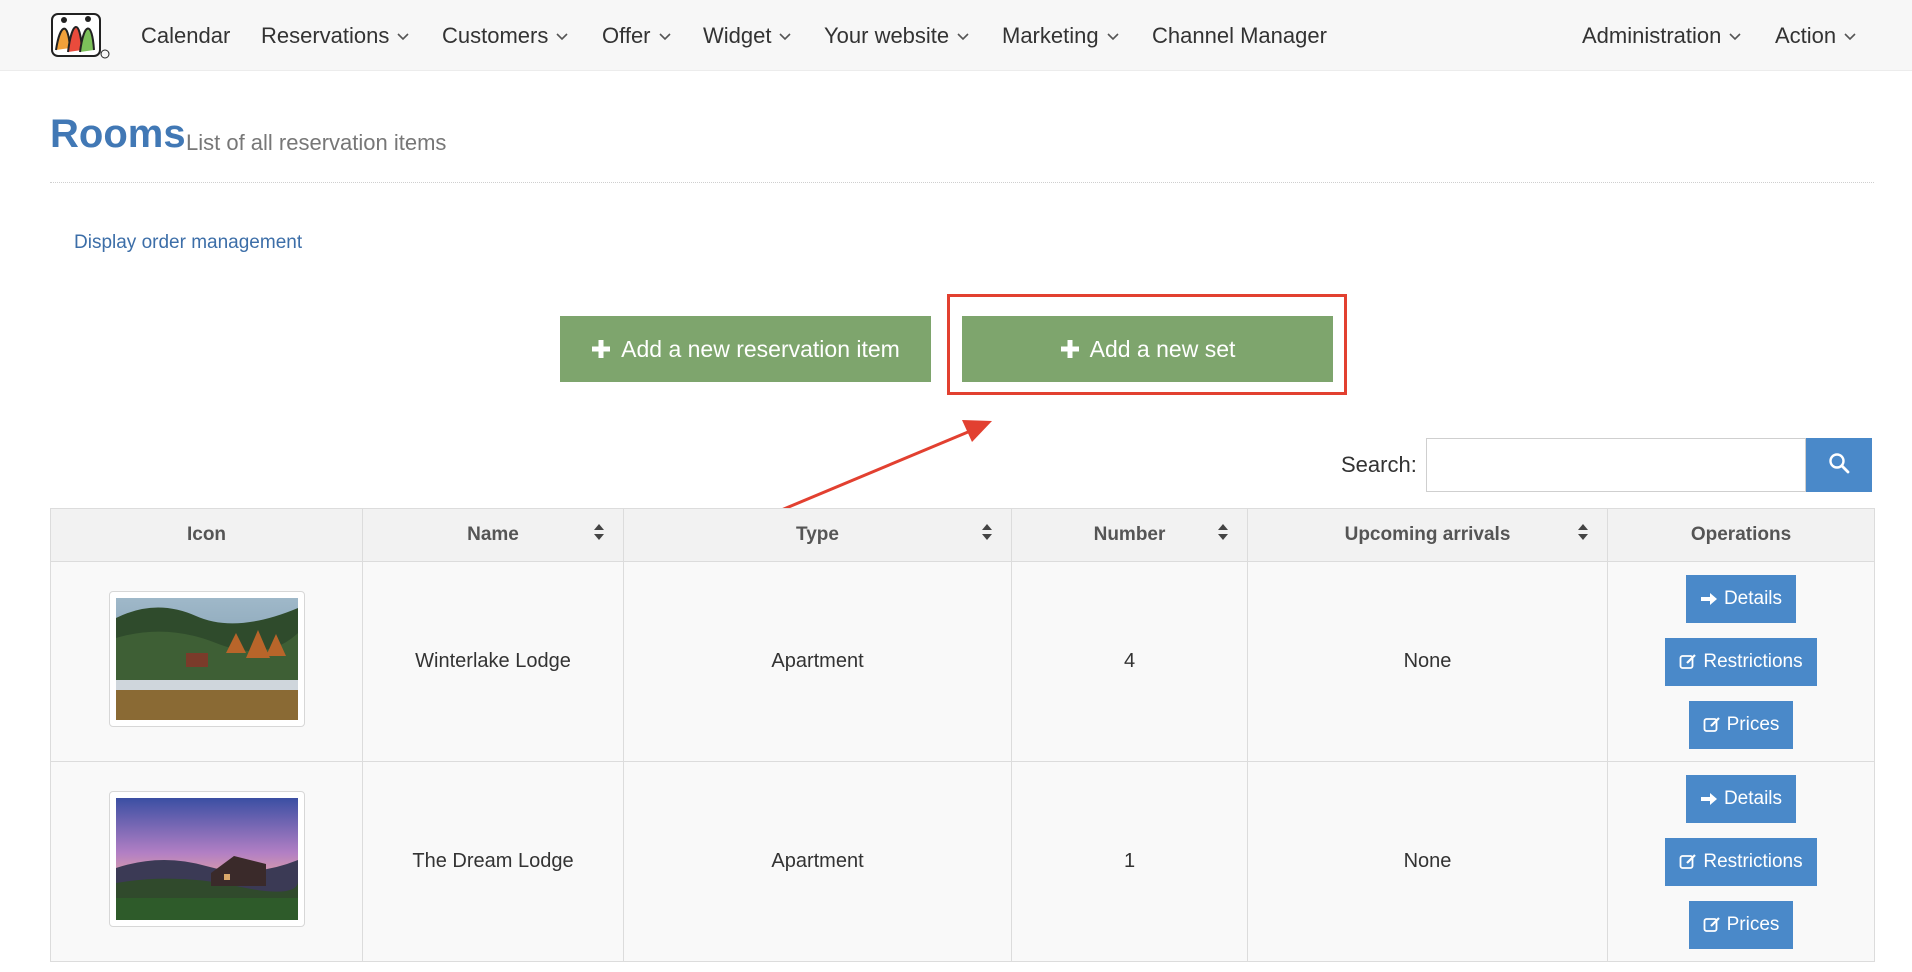 This screenshot has width=1912, height=972. I want to click on sunset-hill-lodge-photo, so click(206, 858).